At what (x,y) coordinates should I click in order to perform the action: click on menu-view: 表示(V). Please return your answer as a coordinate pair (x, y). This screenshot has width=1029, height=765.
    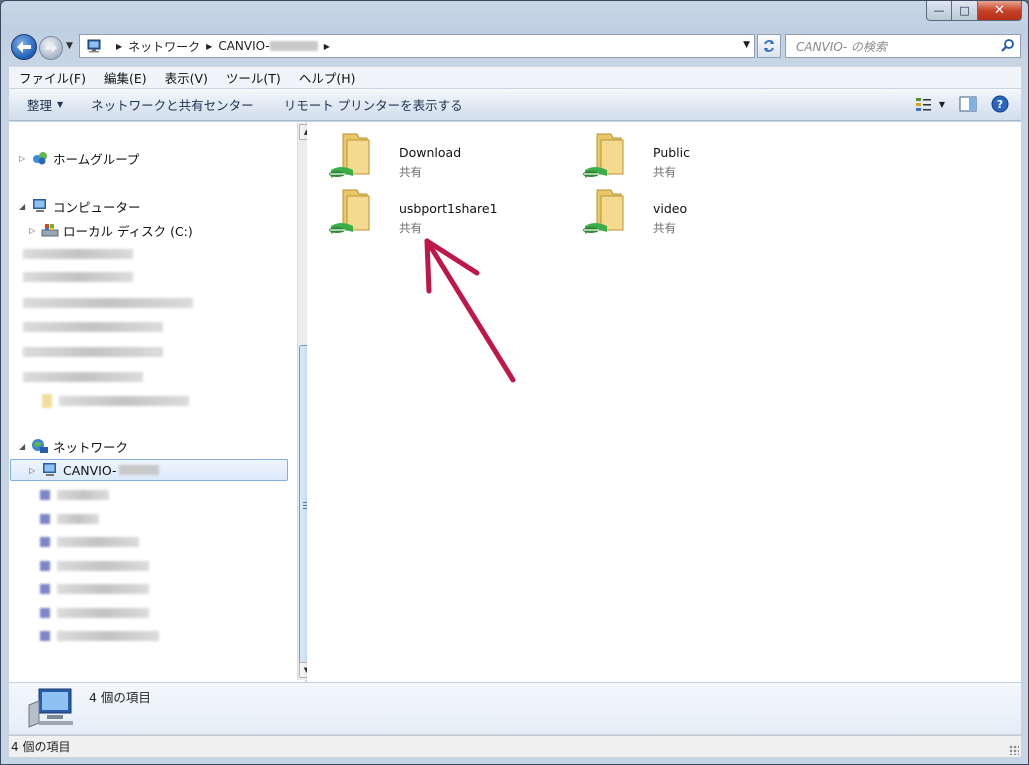
    Looking at the image, I should click on (186, 77).